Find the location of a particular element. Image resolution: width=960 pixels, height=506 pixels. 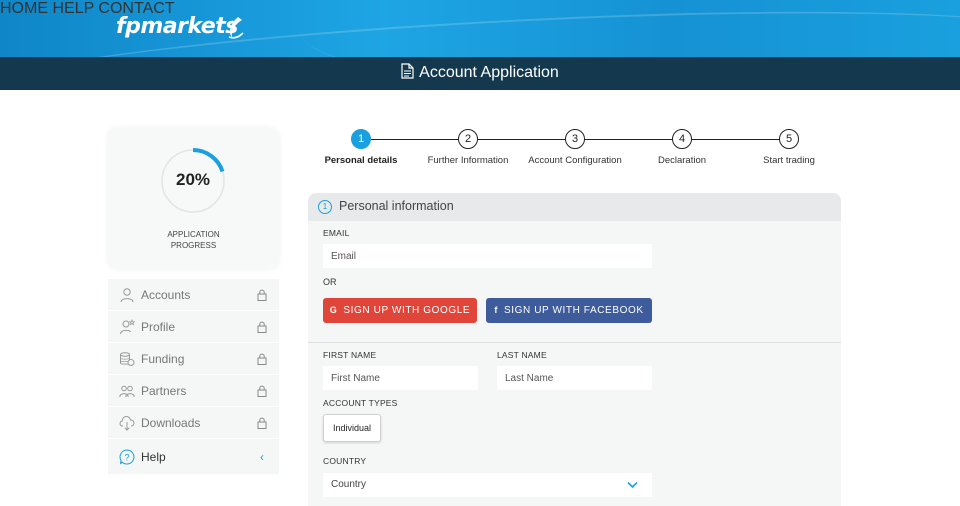

section-number-icon: 1 is located at coordinates (325, 207).